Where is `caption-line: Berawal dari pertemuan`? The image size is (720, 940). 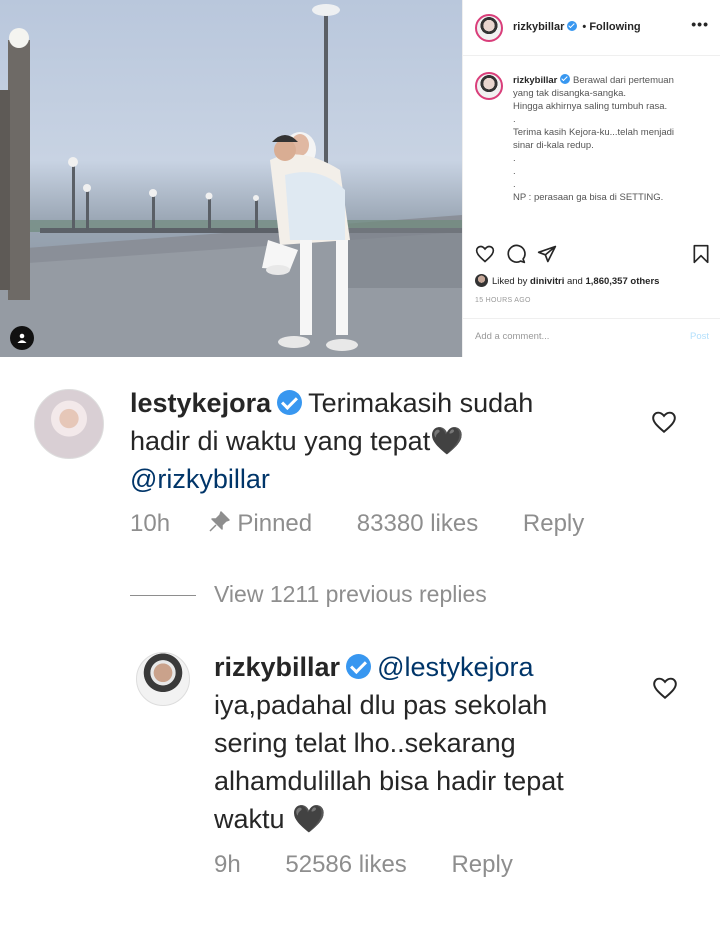
caption-line: Berawal dari pertemuan is located at coordinates (623, 80).